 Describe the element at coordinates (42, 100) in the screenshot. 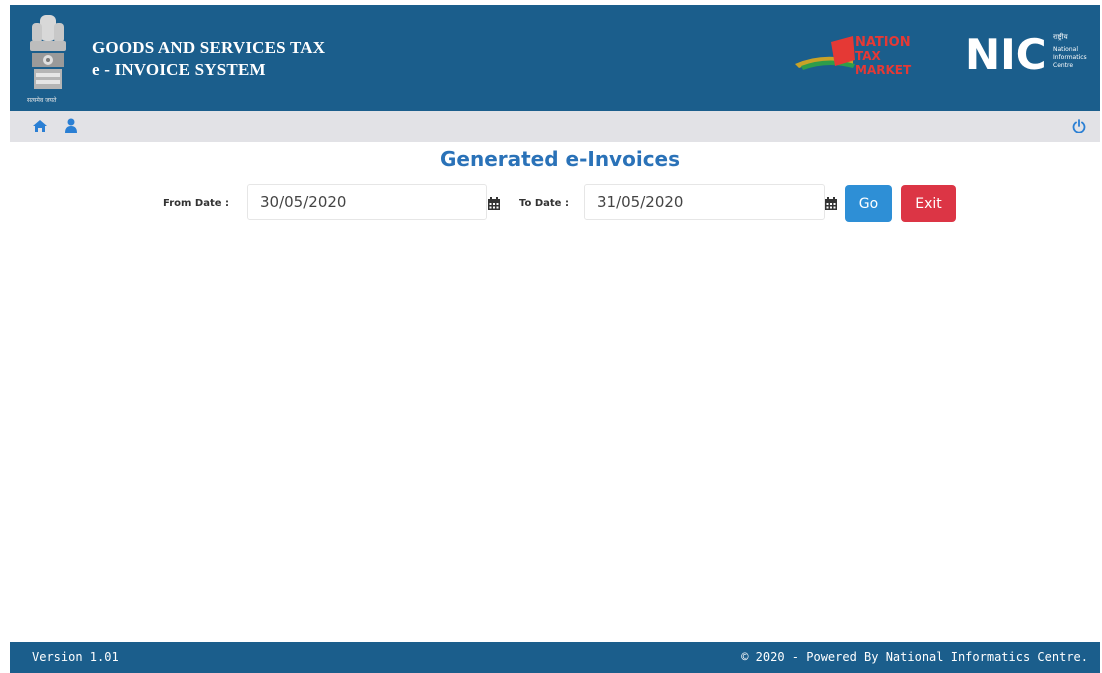

I see `emblem-caption: सत्यमेव जयते` at that location.